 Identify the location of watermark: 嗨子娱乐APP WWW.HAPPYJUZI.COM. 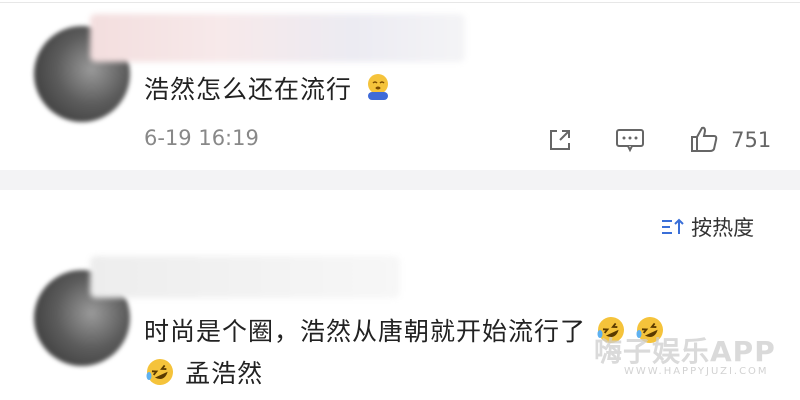
(685, 353).